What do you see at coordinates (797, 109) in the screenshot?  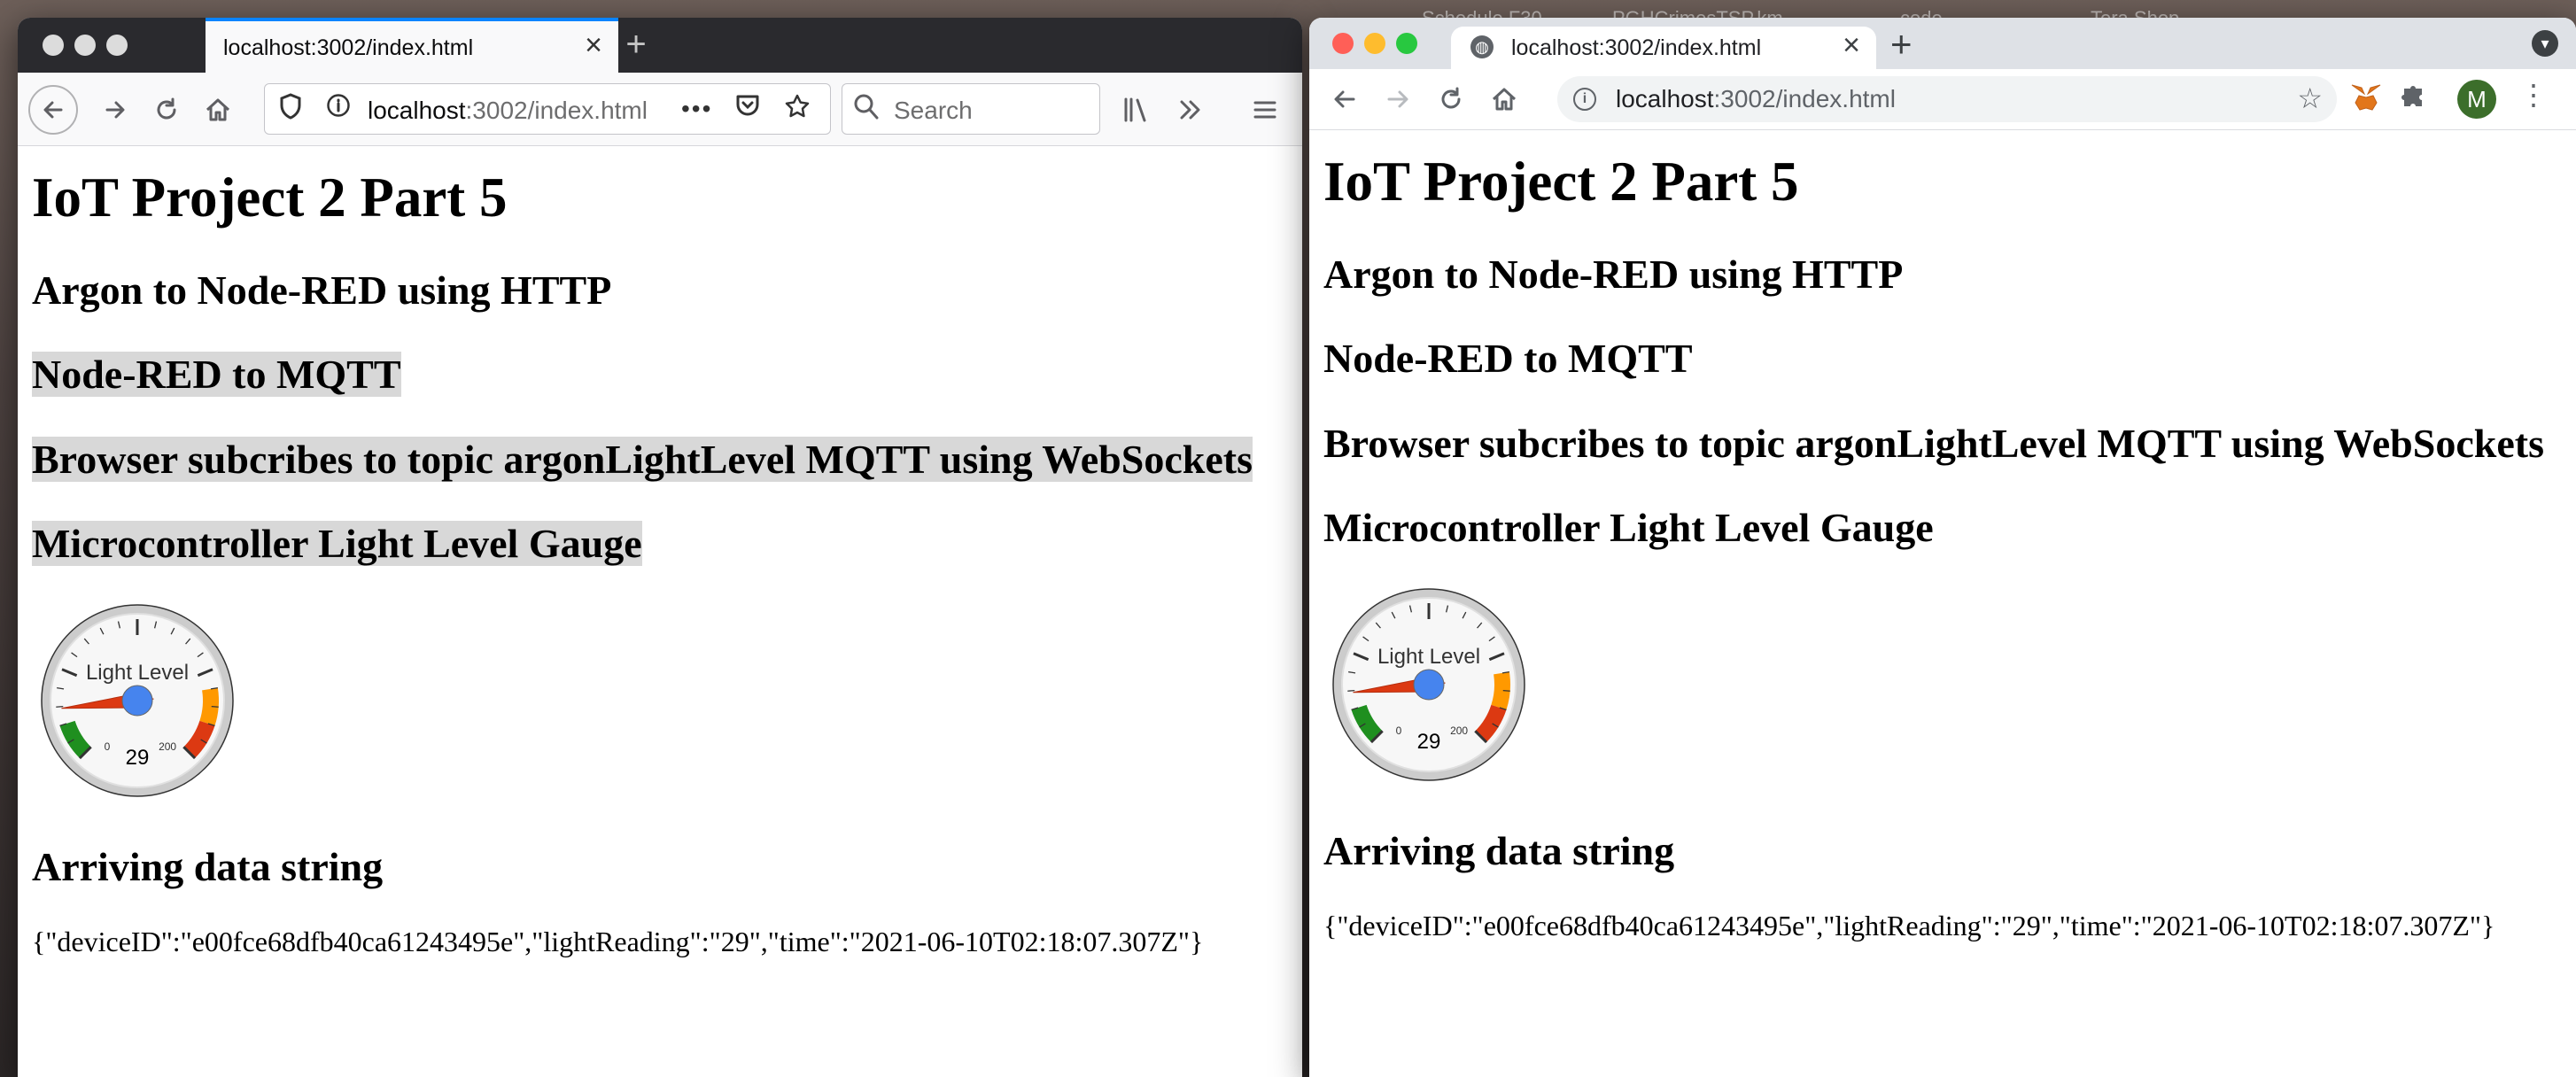 I see `bookmark-star-icon` at bounding box center [797, 109].